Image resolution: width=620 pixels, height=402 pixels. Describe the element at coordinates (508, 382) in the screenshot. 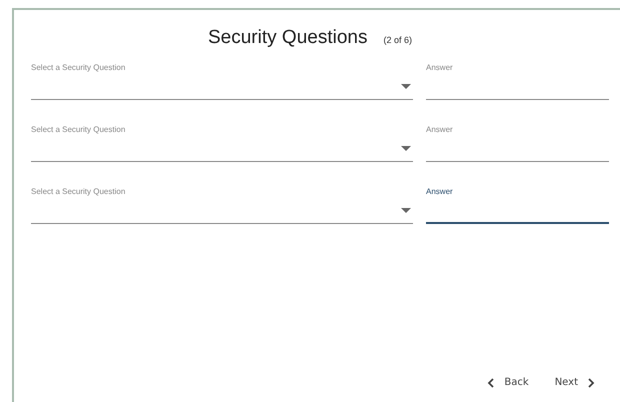

I see `back-button: Back` at that location.